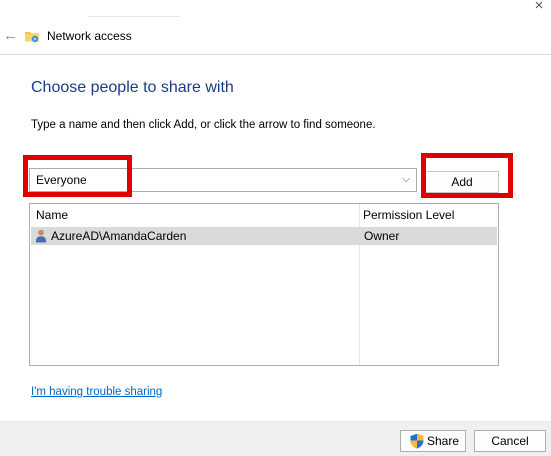 The image size is (551, 456). Describe the element at coordinates (52, 215) in the screenshot. I see `column-header-name: Name` at that location.